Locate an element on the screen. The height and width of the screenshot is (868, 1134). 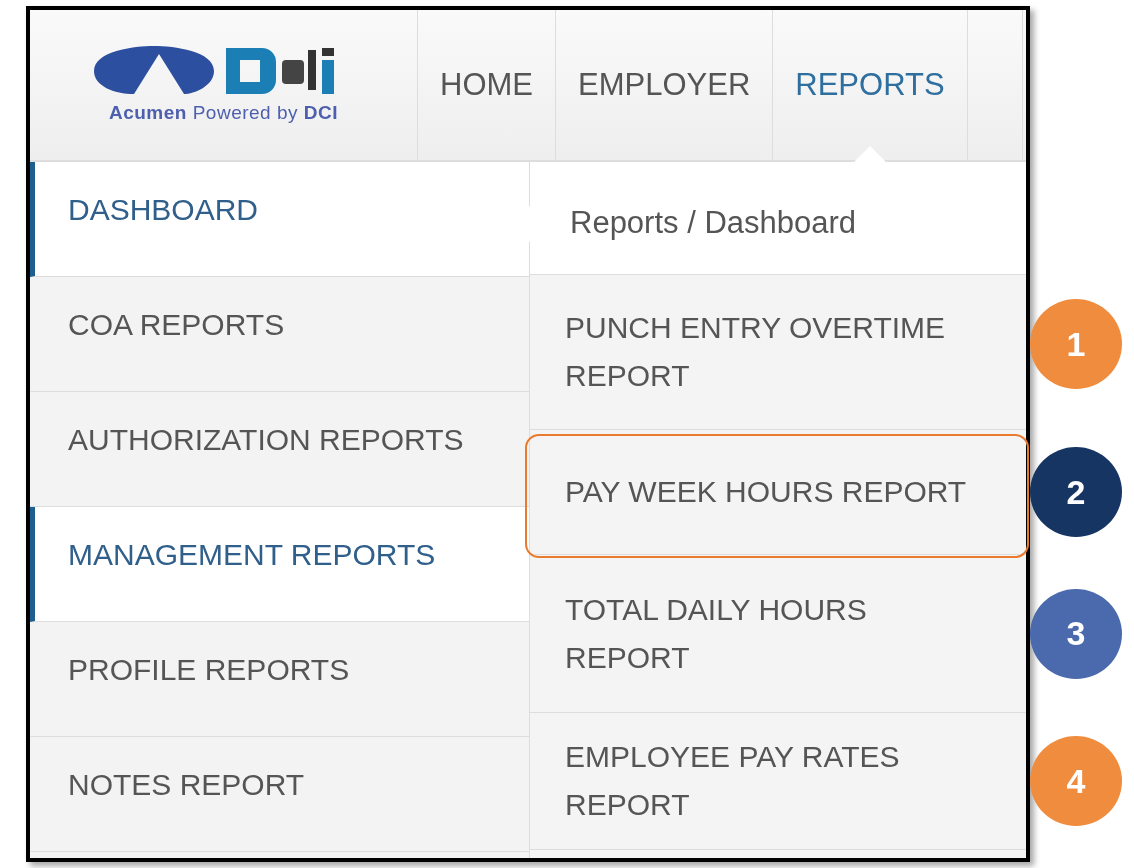
sidebar-item: PROFILE REPORTS is located at coordinates (279, 679).